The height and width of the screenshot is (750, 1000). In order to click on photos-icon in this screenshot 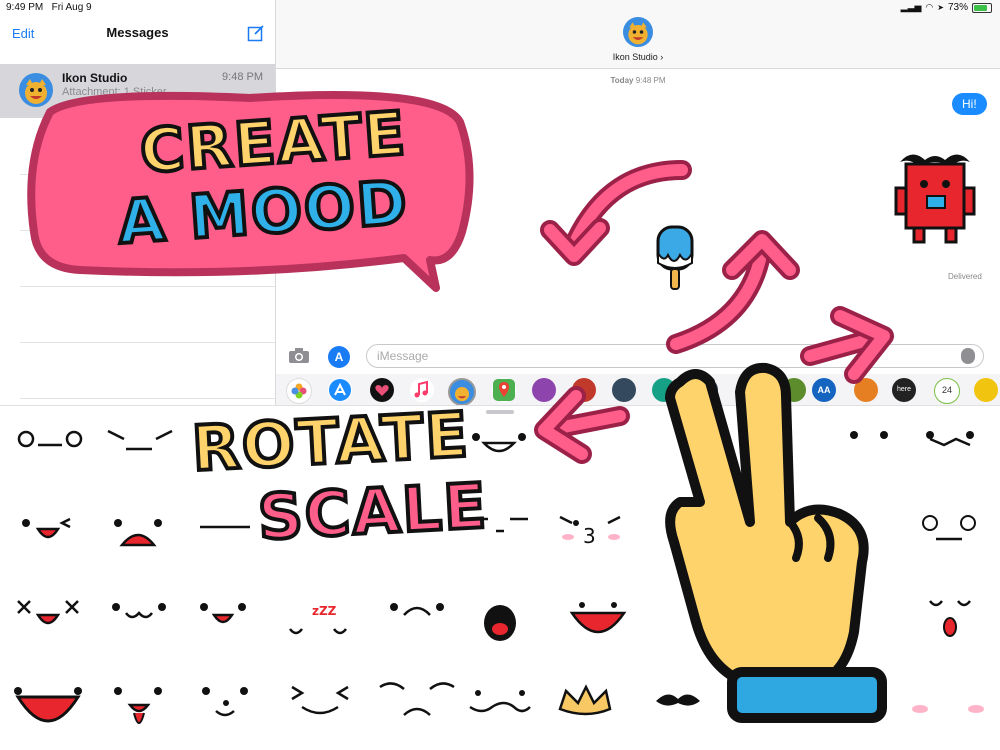, I will do `click(299, 391)`.